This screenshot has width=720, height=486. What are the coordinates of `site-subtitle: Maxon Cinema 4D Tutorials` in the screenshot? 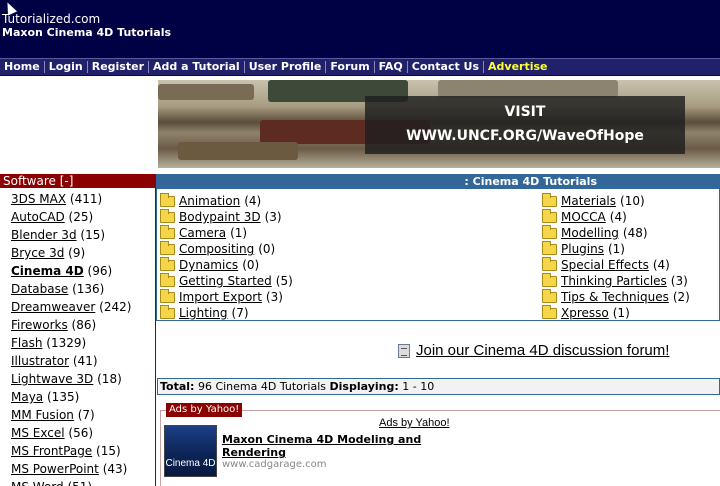 It's located at (87, 32).